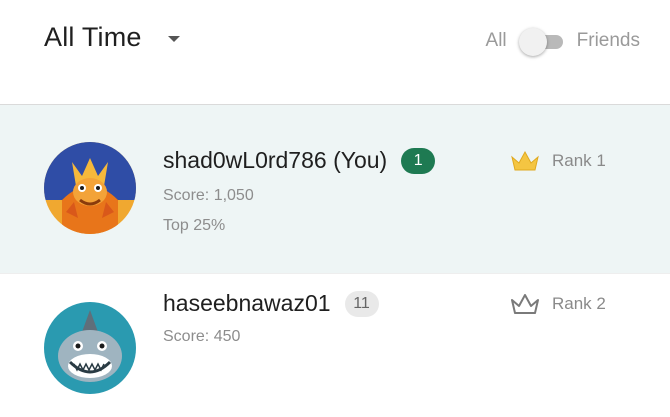 Image resolution: width=670 pixels, height=417 pixels. I want to click on name-line: haseebnawaz01 11, so click(271, 303).